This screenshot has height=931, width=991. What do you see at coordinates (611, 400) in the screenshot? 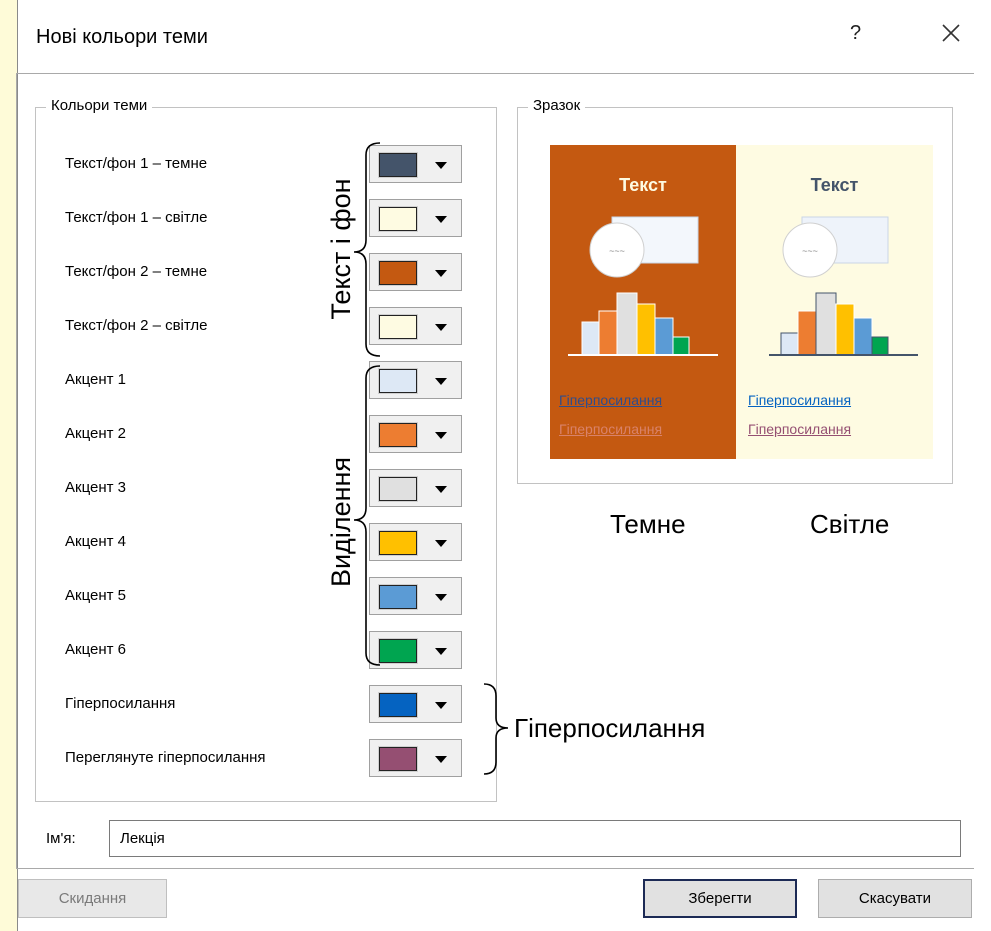
I see `sample-dark-hyperlink: Гіперпосилання` at bounding box center [611, 400].